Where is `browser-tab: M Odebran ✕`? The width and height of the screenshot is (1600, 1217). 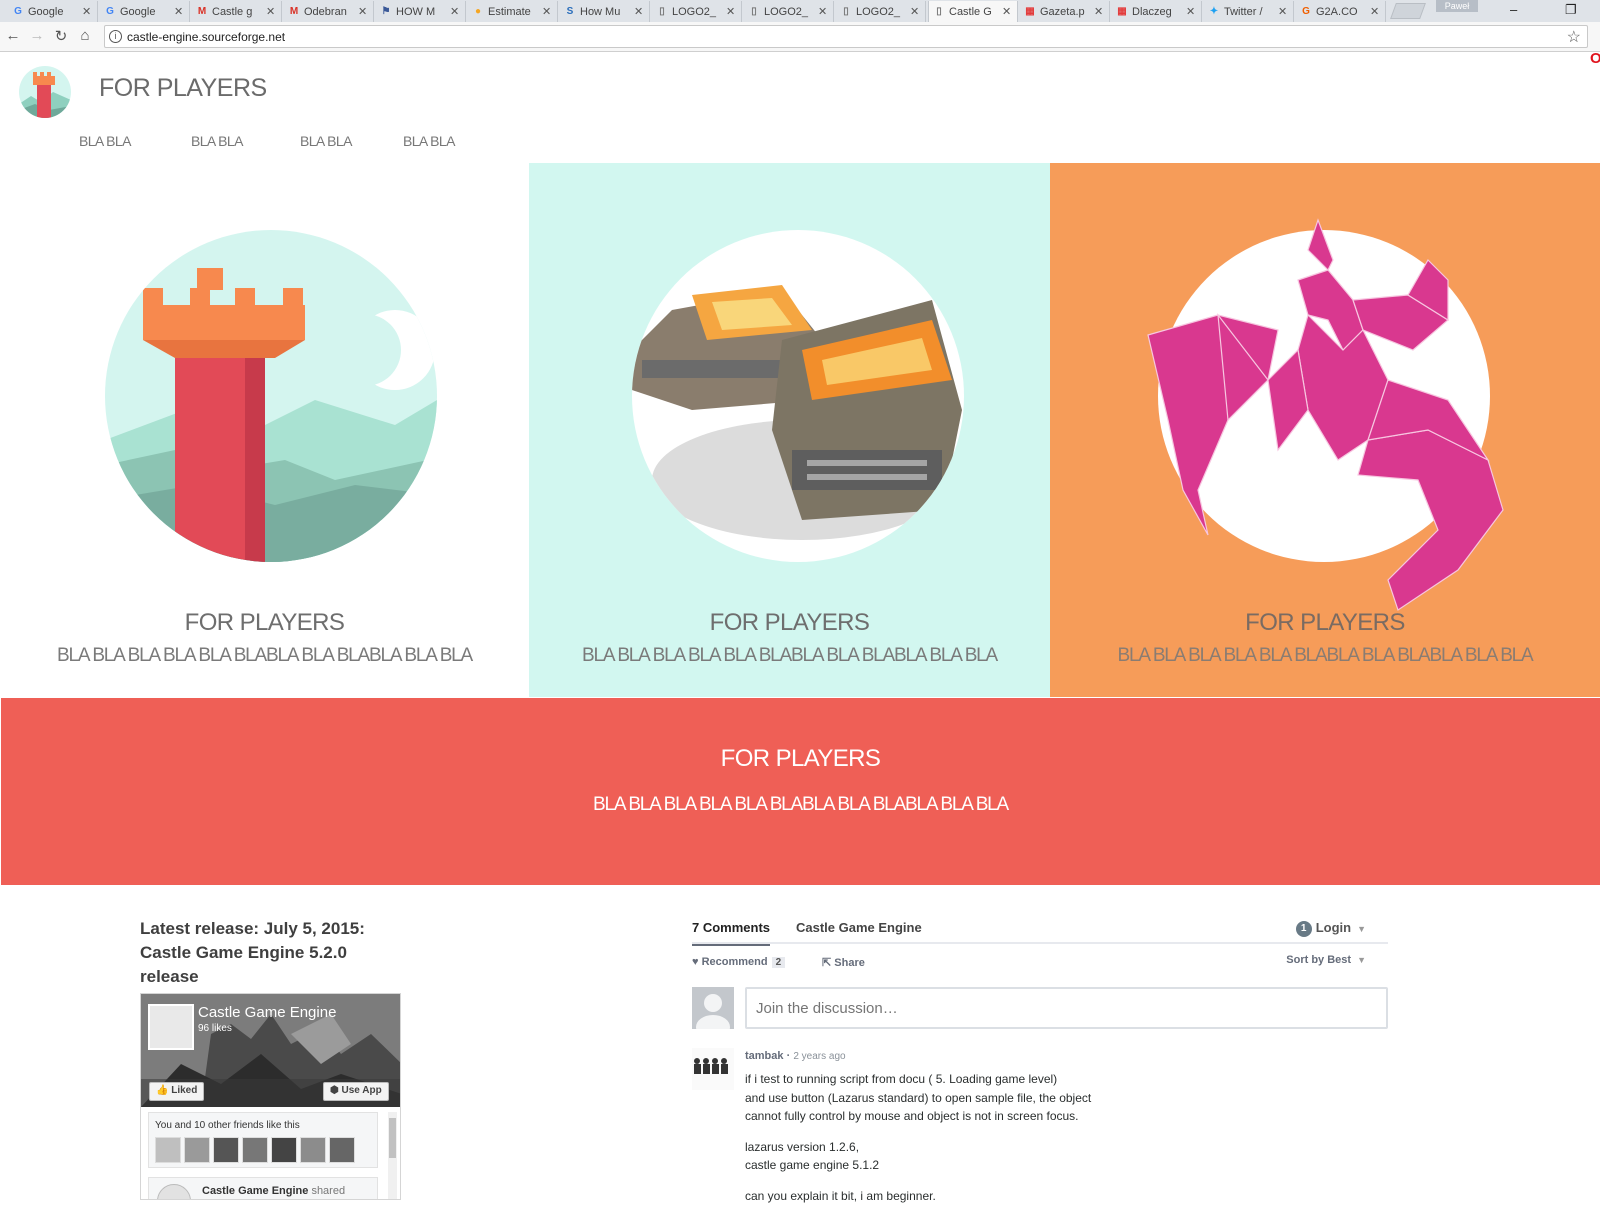
browser-tab: M Odebran ✕ is located at coordinates (329, 11).